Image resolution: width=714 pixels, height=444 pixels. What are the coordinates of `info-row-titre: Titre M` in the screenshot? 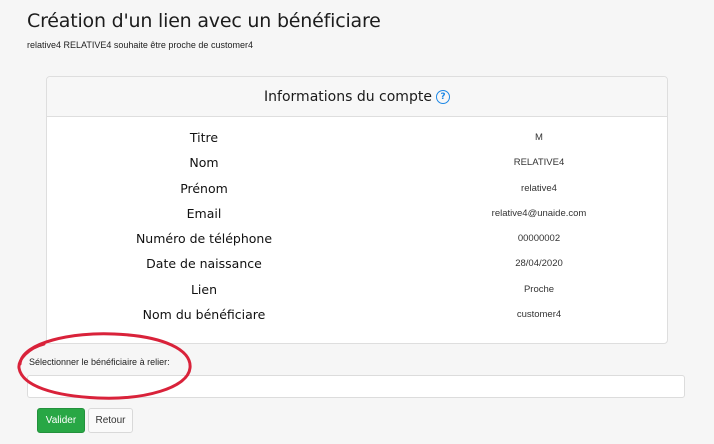 It's located at (357, 142).